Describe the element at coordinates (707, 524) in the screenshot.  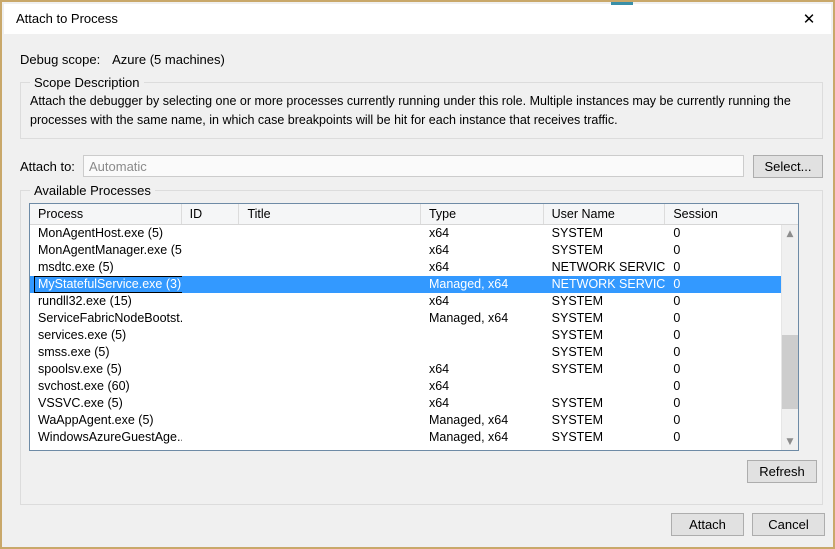
I see `attach-button: Attach` at that location.